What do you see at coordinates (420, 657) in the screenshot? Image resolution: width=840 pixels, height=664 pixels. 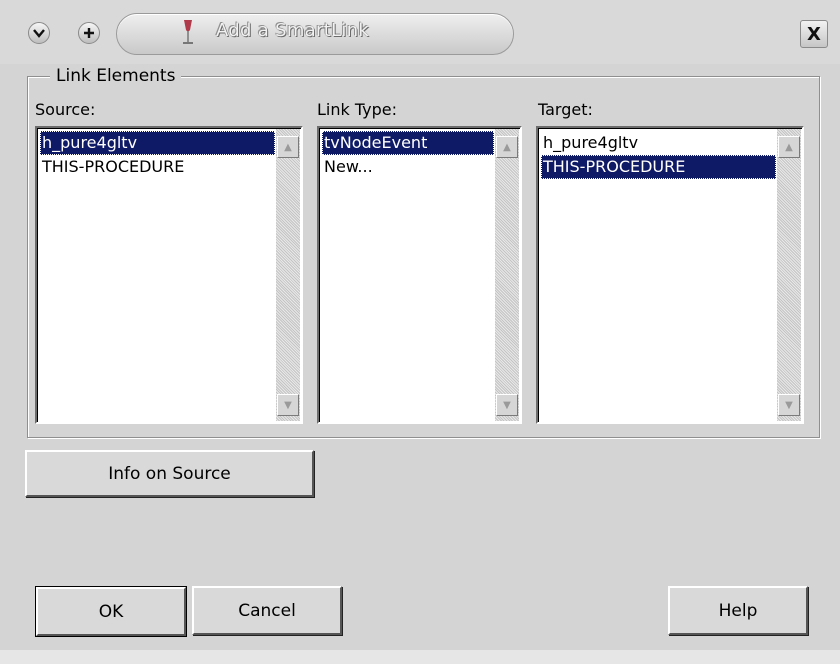 I see `window-bottom-edge` at bounding box center [420, 657].